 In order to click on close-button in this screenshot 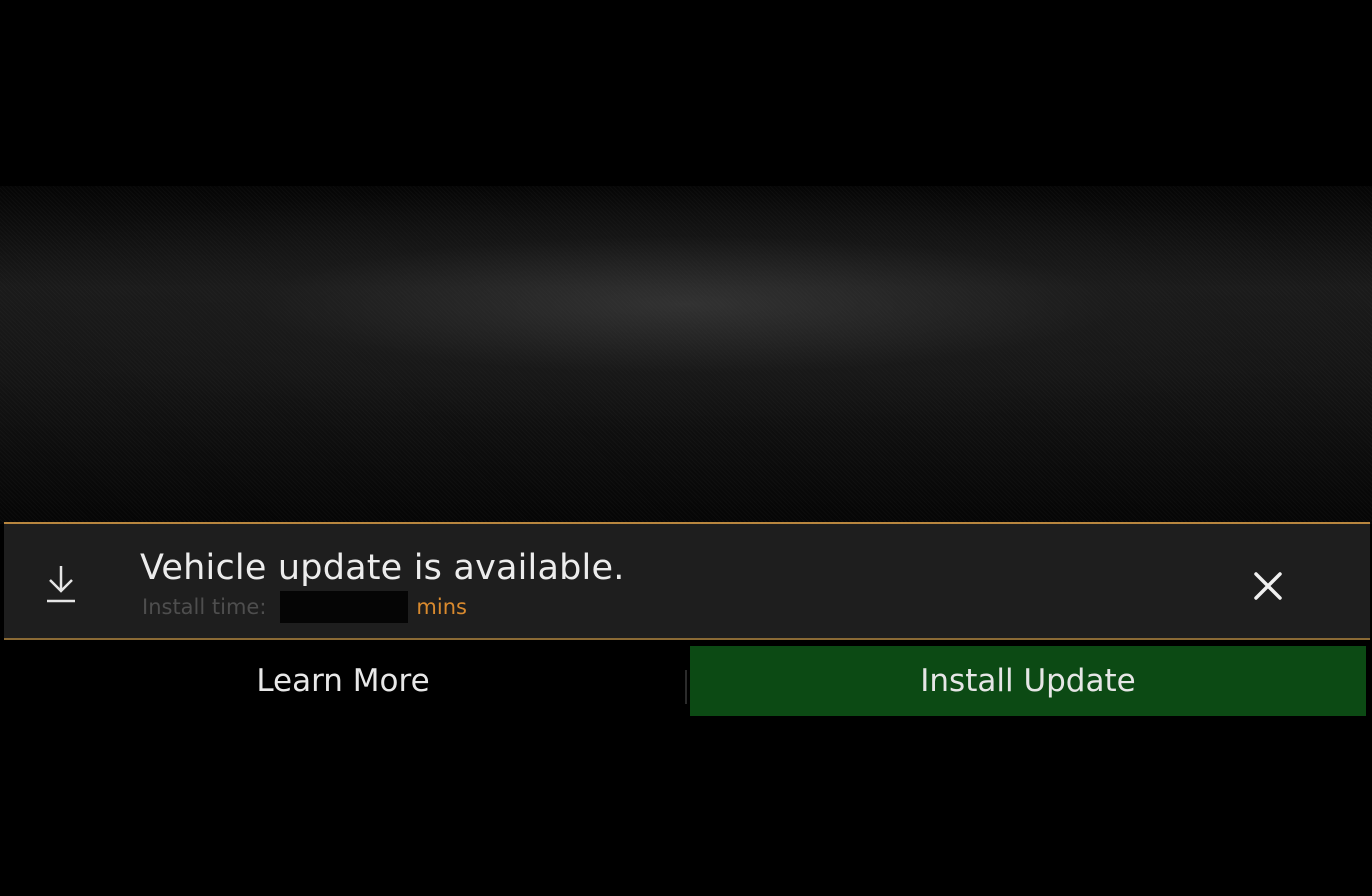, I will do `click(1268, 588)`.